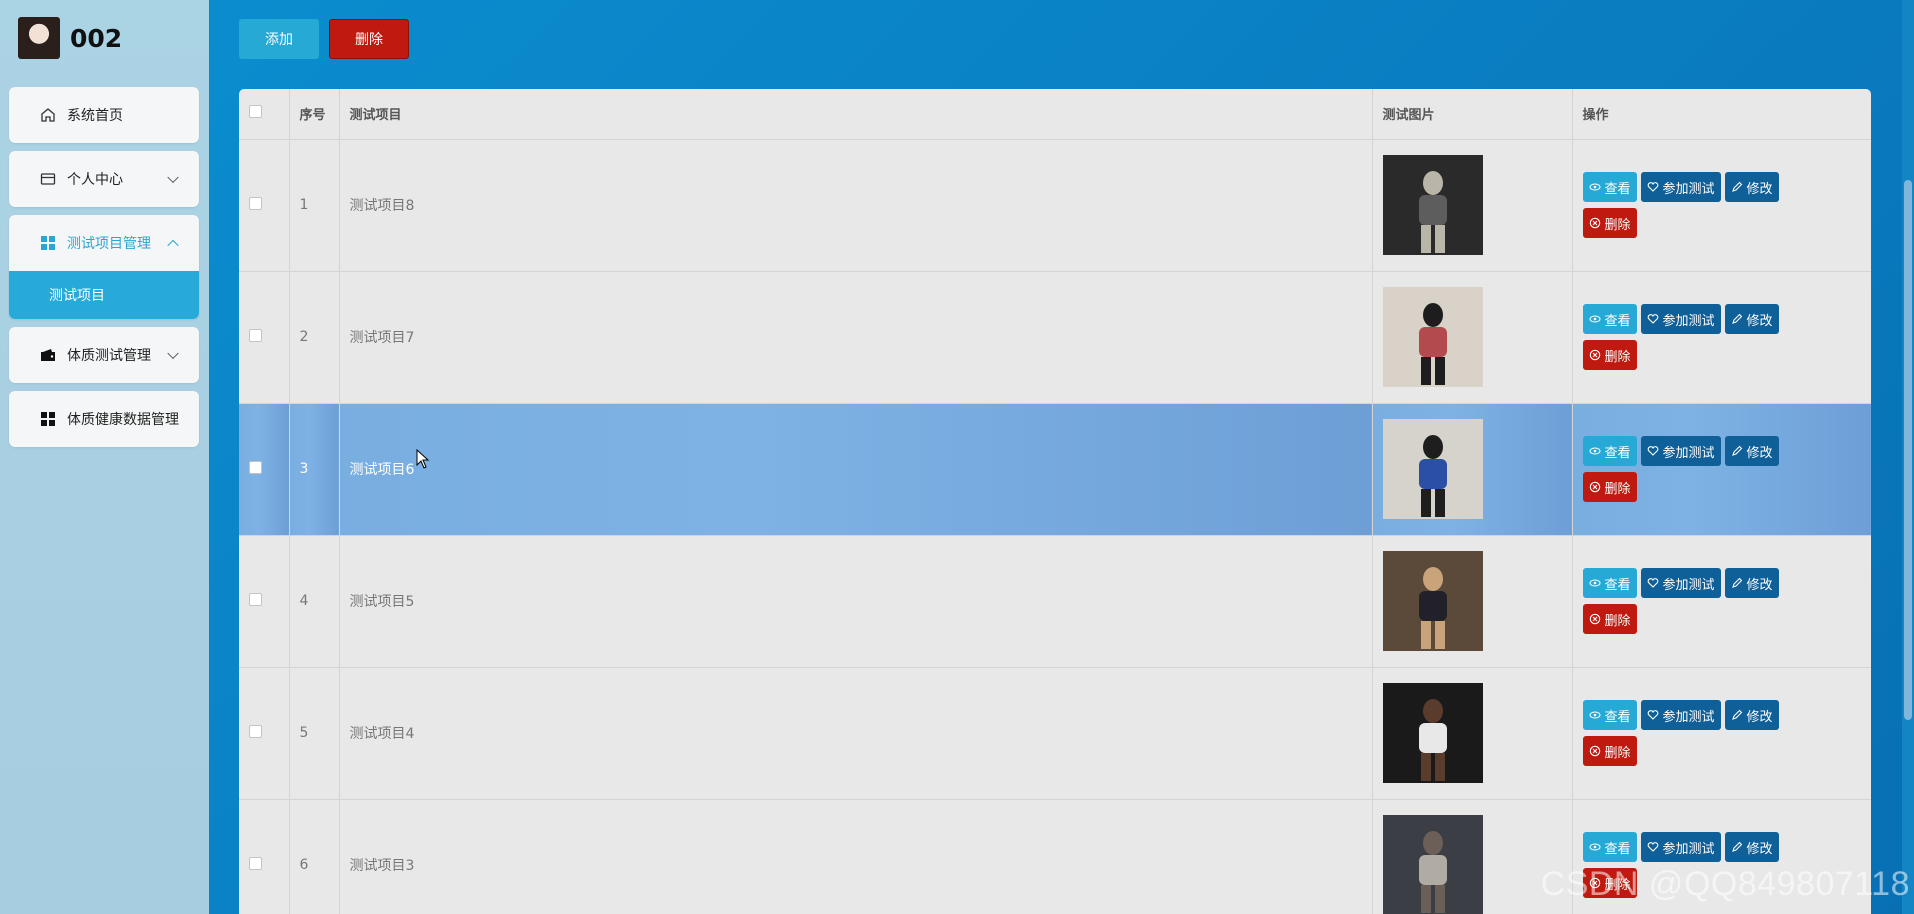 The image size is (1914, 914). What do you see at coordinates (109, 244) in the screenshot?
I see `sidebar-item-label: 测试项目管理` at bounding box center [109, 244].